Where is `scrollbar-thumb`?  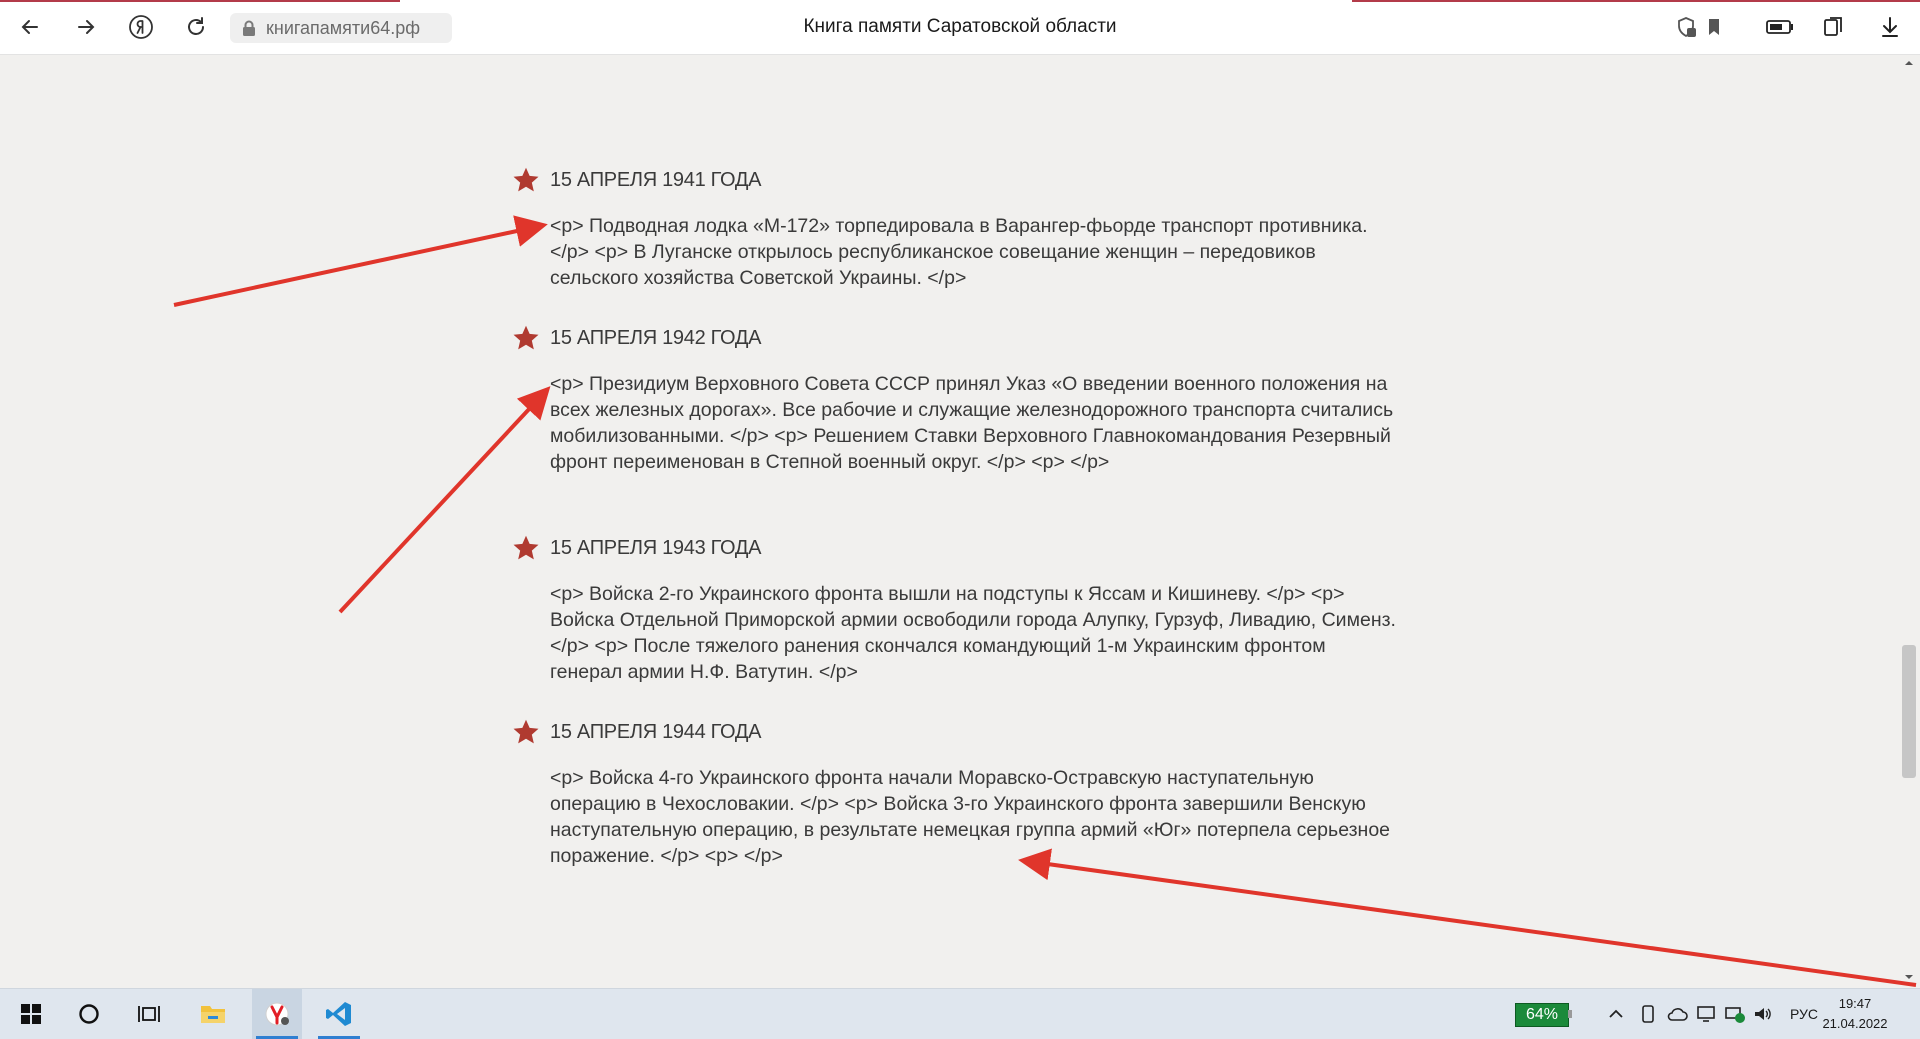 scrollbar-thumb is located at coordinates (1909, 711).